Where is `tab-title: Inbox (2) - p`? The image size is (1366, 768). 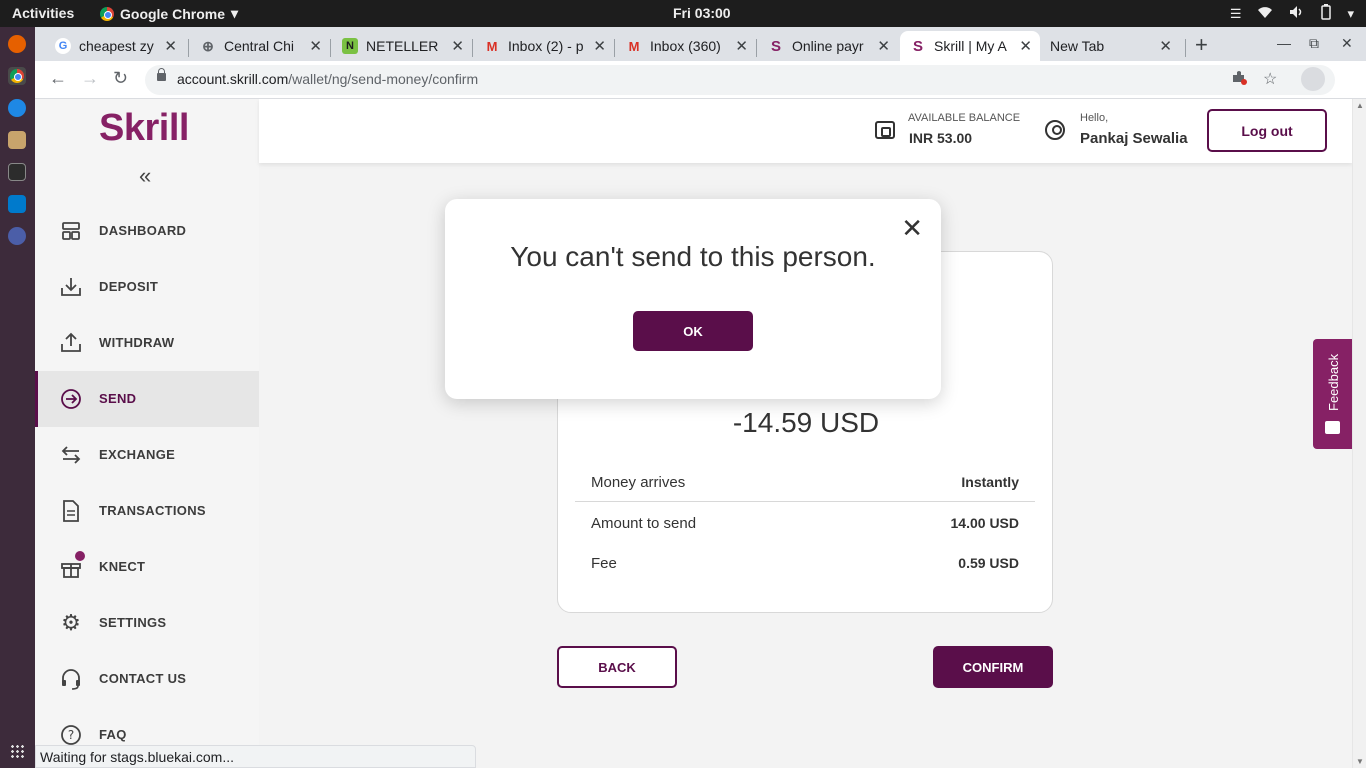
tab-title: Inbox (2) - p is located at coordinates (546, 46).